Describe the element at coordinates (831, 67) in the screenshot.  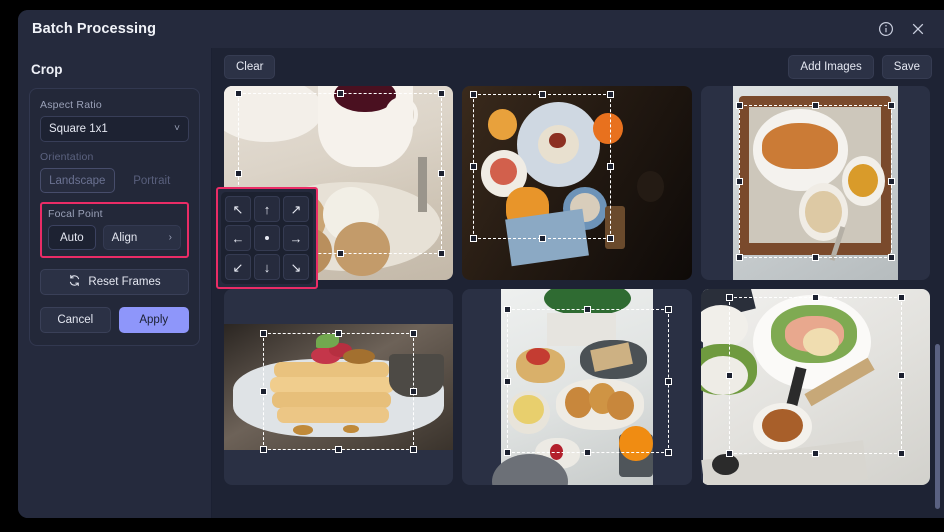
I see `add-images-button: Add Images` at that location.